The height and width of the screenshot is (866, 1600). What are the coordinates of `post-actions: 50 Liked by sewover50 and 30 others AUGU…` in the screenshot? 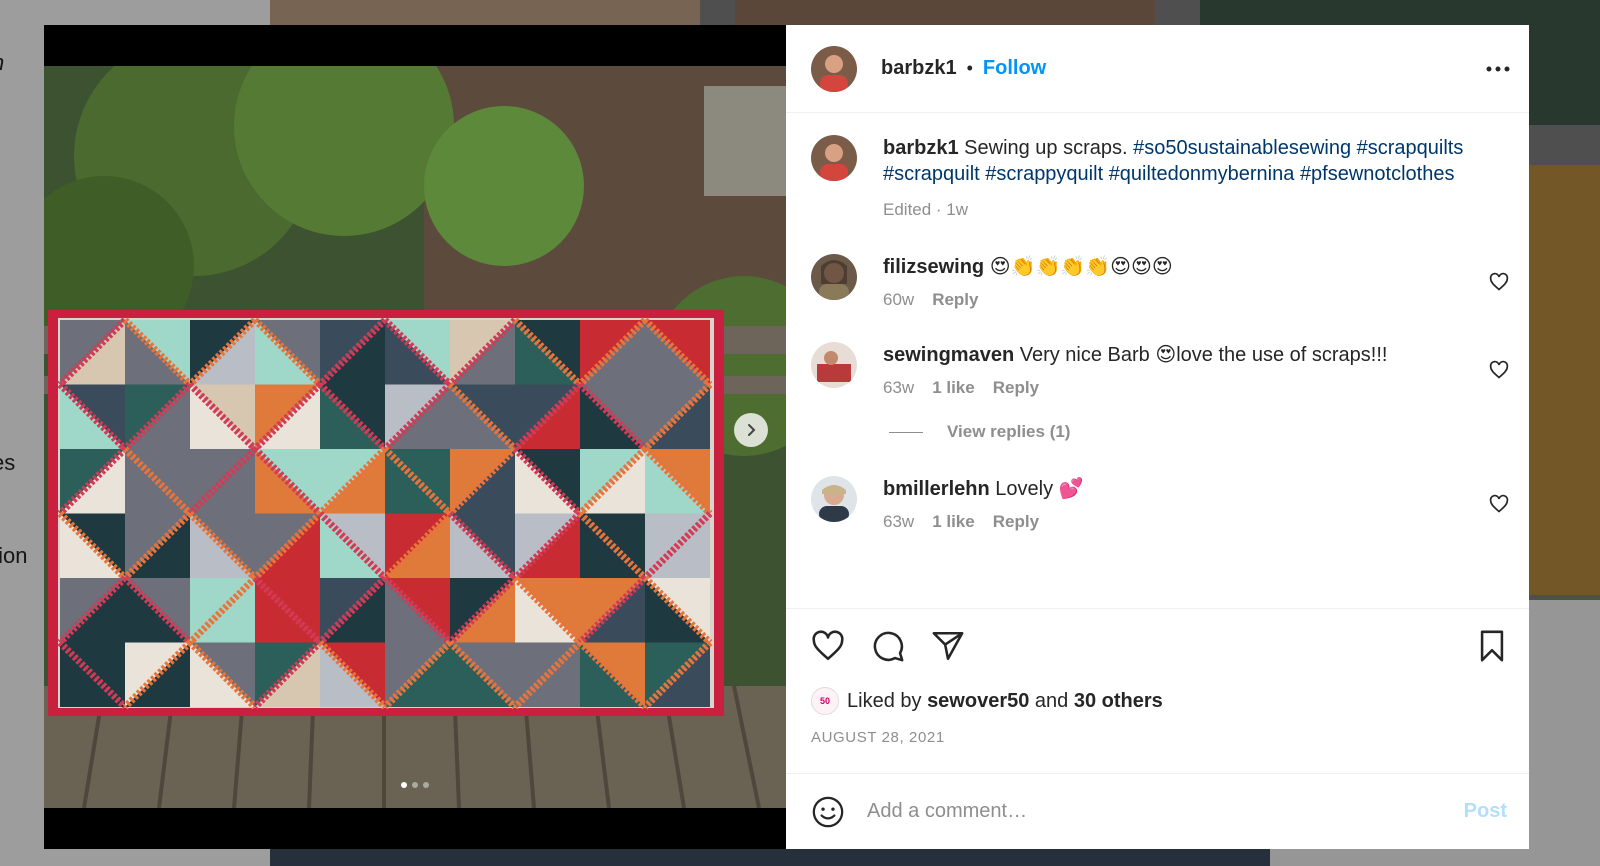 It's located at (1157, 690).